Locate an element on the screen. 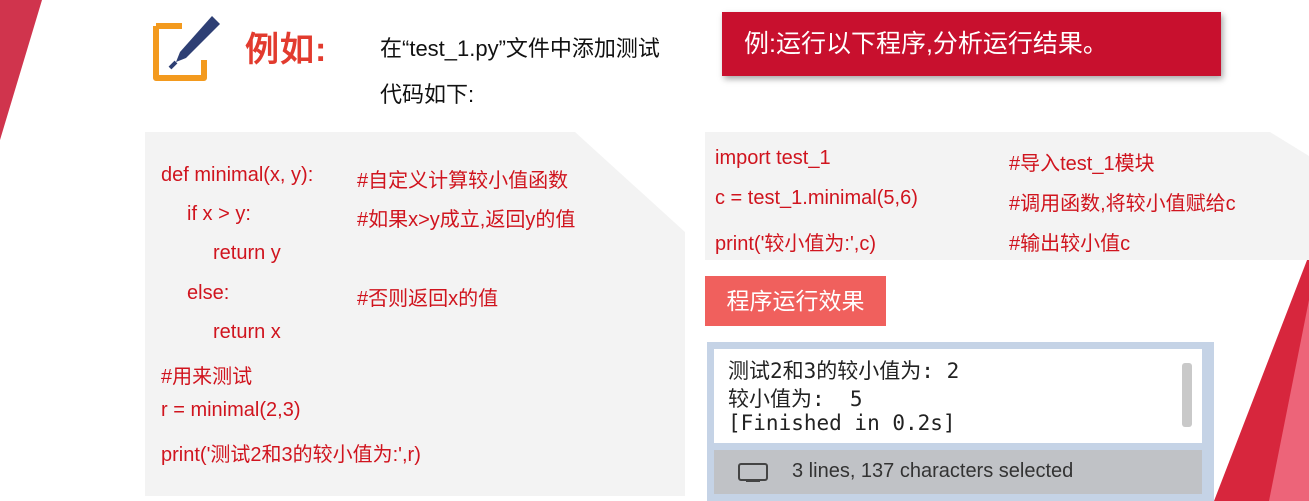  code-line: #用来测试 is located at coordinates (207, 377).